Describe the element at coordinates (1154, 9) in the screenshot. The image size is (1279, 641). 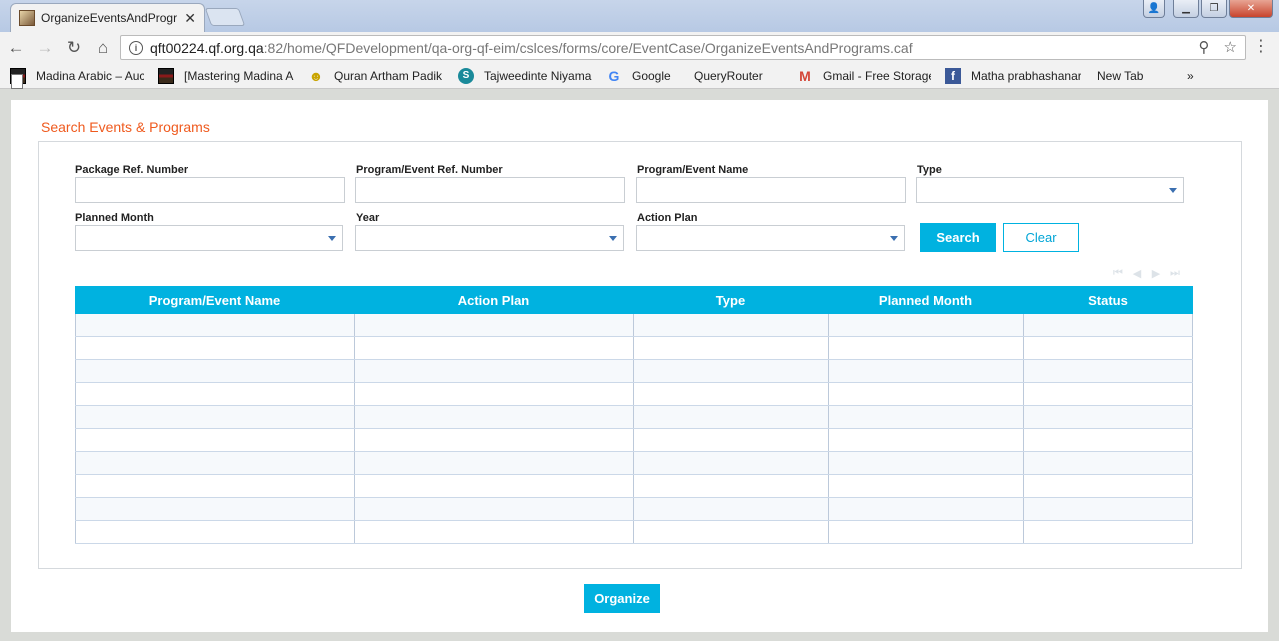
I see `user-profile-icon: 👤` at that location.